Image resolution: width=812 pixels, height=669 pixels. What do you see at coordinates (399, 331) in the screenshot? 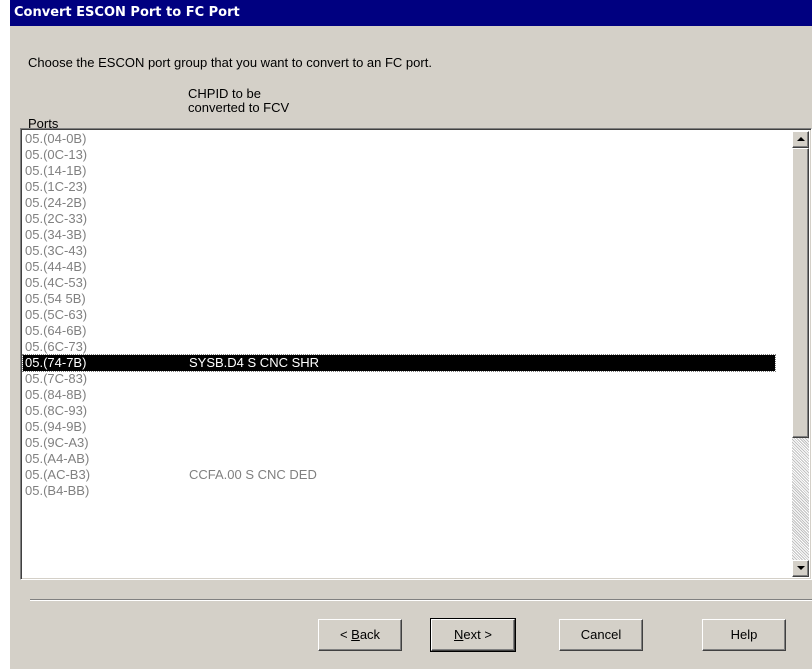
I see `list-item: 05.(64-6B)` at bounding box center [399, 331].